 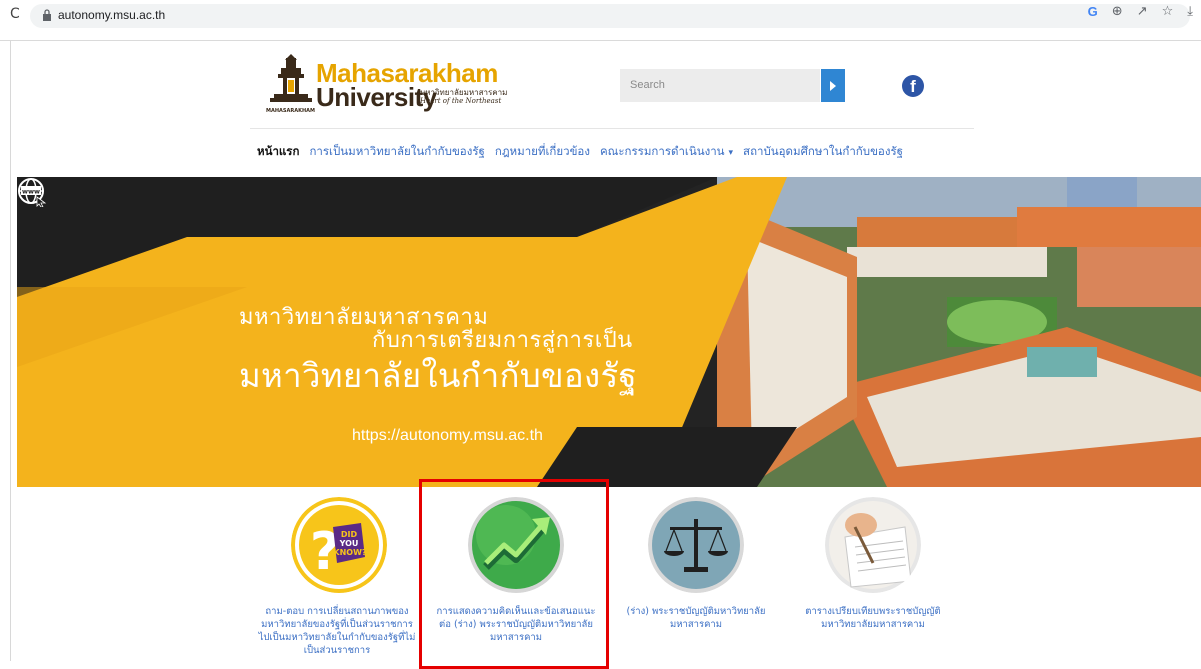 What do you see at coordinates (461, 101) in the screenshot?
I see `logo-tagline: Heart of the Northeast` at bounding box center [461, 101].